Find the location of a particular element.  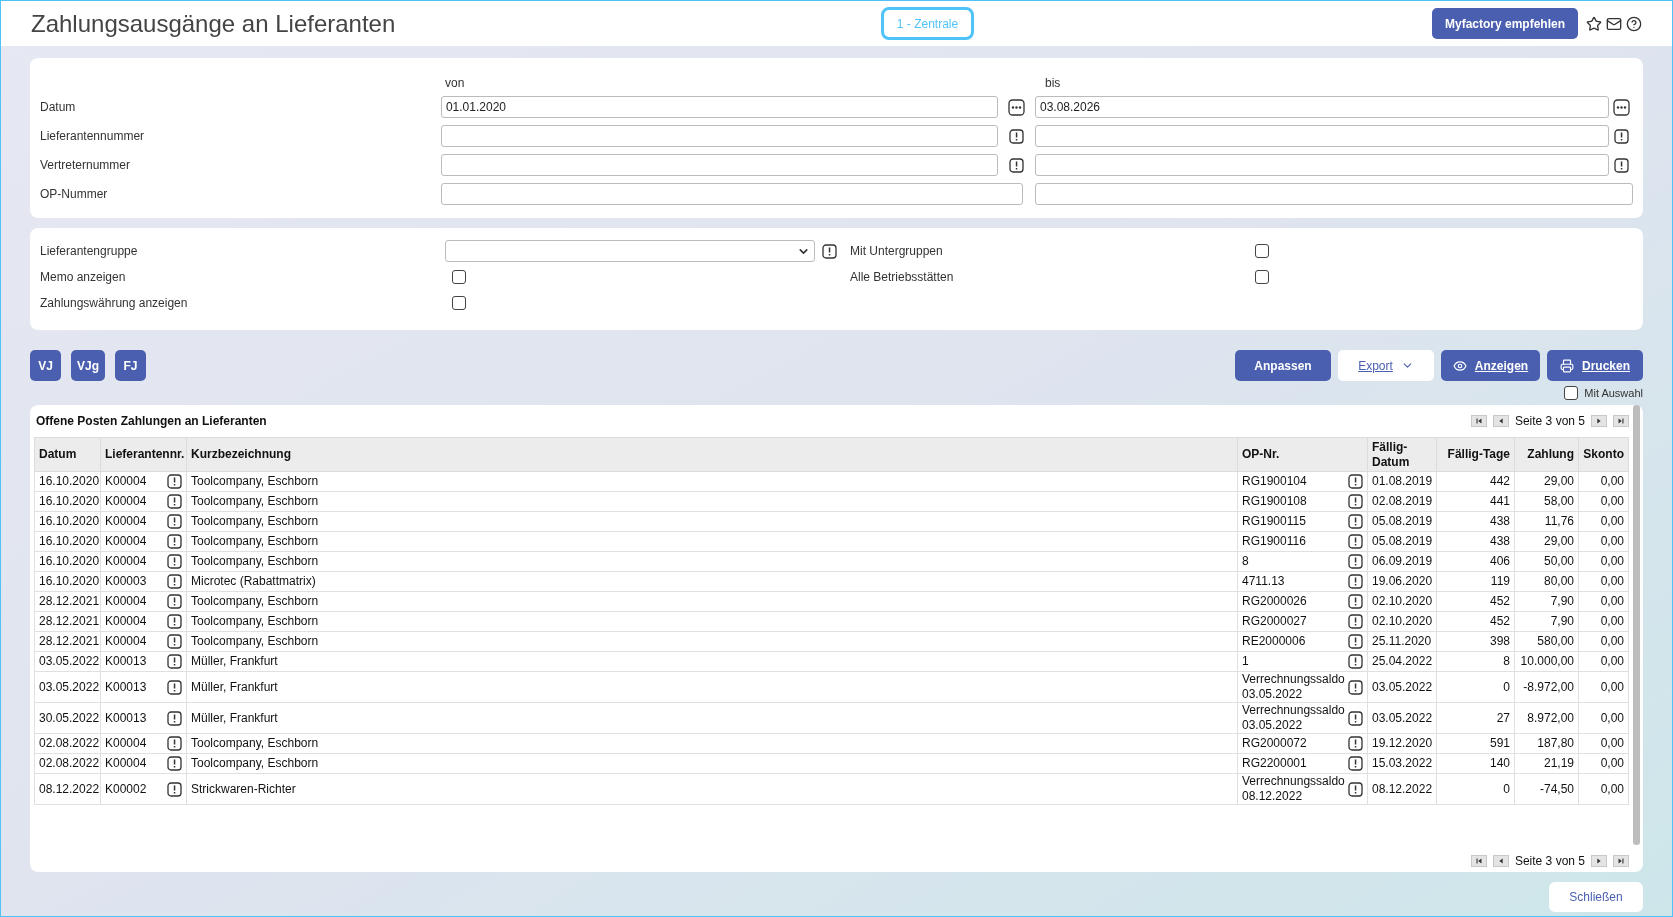

close-button: Schließen is located at coordinates (1596, 897).